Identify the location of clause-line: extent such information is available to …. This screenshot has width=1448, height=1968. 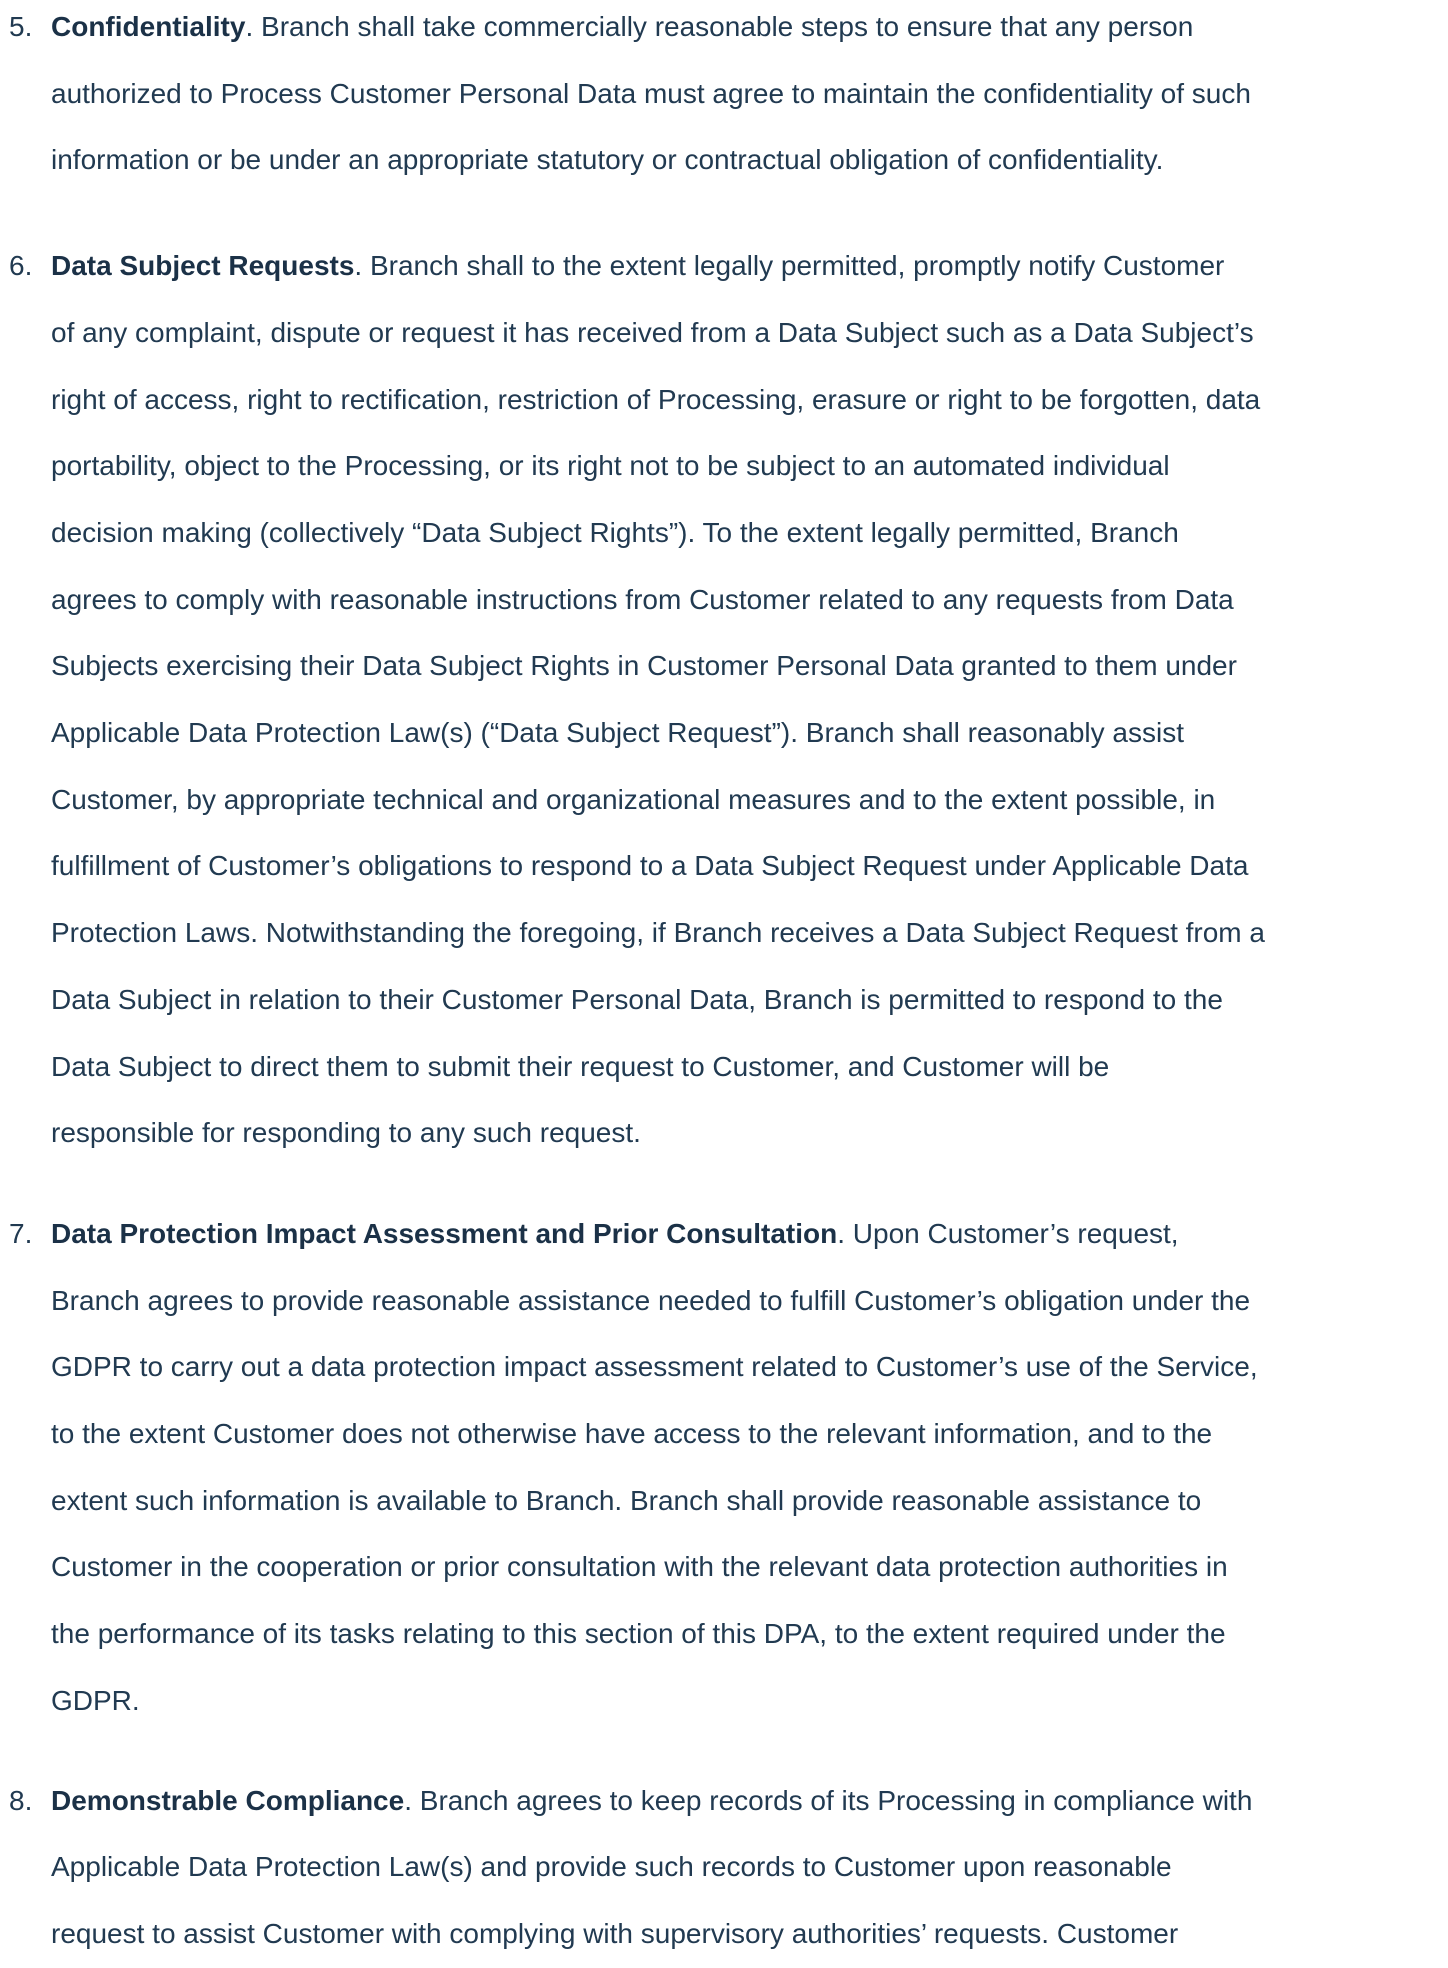
(626, 1500).